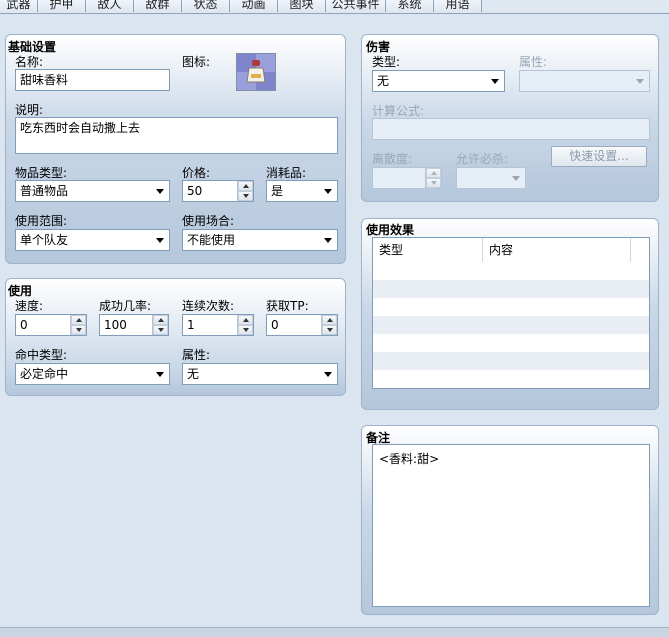 The height and width of the screenshot is (637, 669). I want to click on hit-type-select: 必定命中, so click(92, 374).